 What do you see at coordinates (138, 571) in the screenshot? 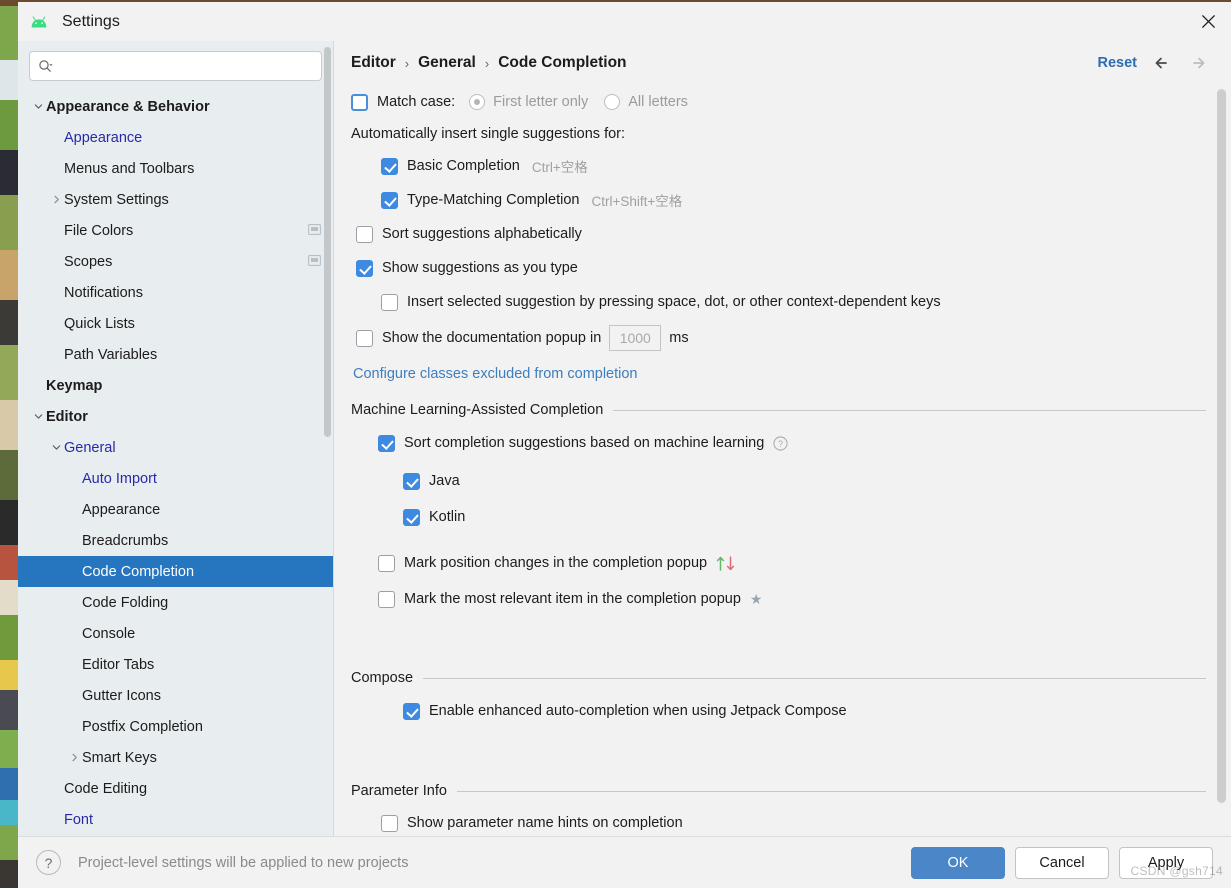
I see `sidebar-item-label: Code Completion` at bounding box center [138, 571].